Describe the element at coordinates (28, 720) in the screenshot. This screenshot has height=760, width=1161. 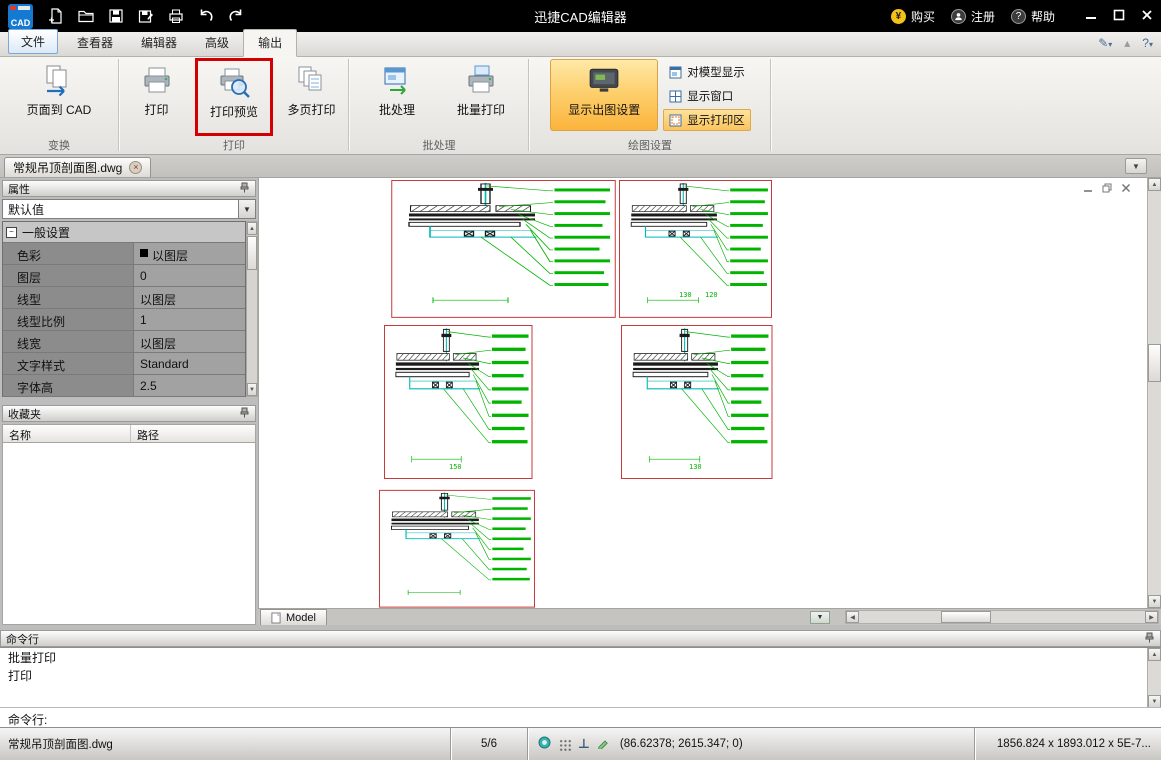
I see `command-prompt-label: 命令行:` at that location.